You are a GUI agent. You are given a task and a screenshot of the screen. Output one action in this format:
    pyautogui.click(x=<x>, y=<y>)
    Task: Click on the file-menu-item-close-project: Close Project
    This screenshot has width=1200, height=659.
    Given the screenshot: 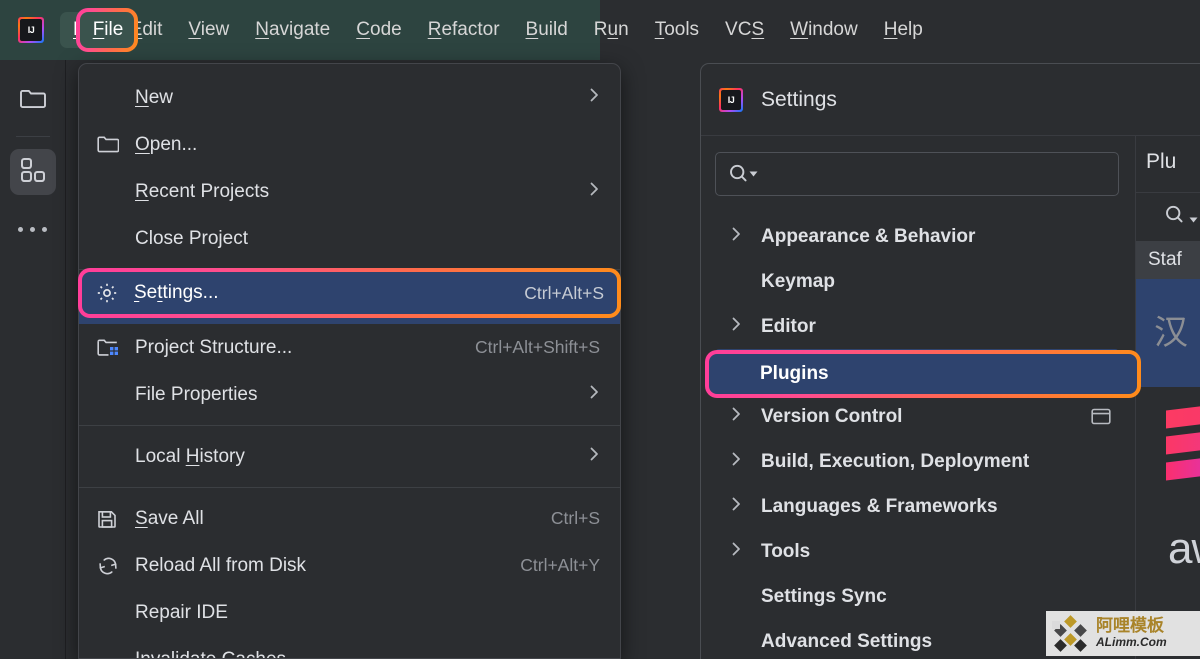 What is the action you would take?
    pyautogui.click(x=349, y=238)
    